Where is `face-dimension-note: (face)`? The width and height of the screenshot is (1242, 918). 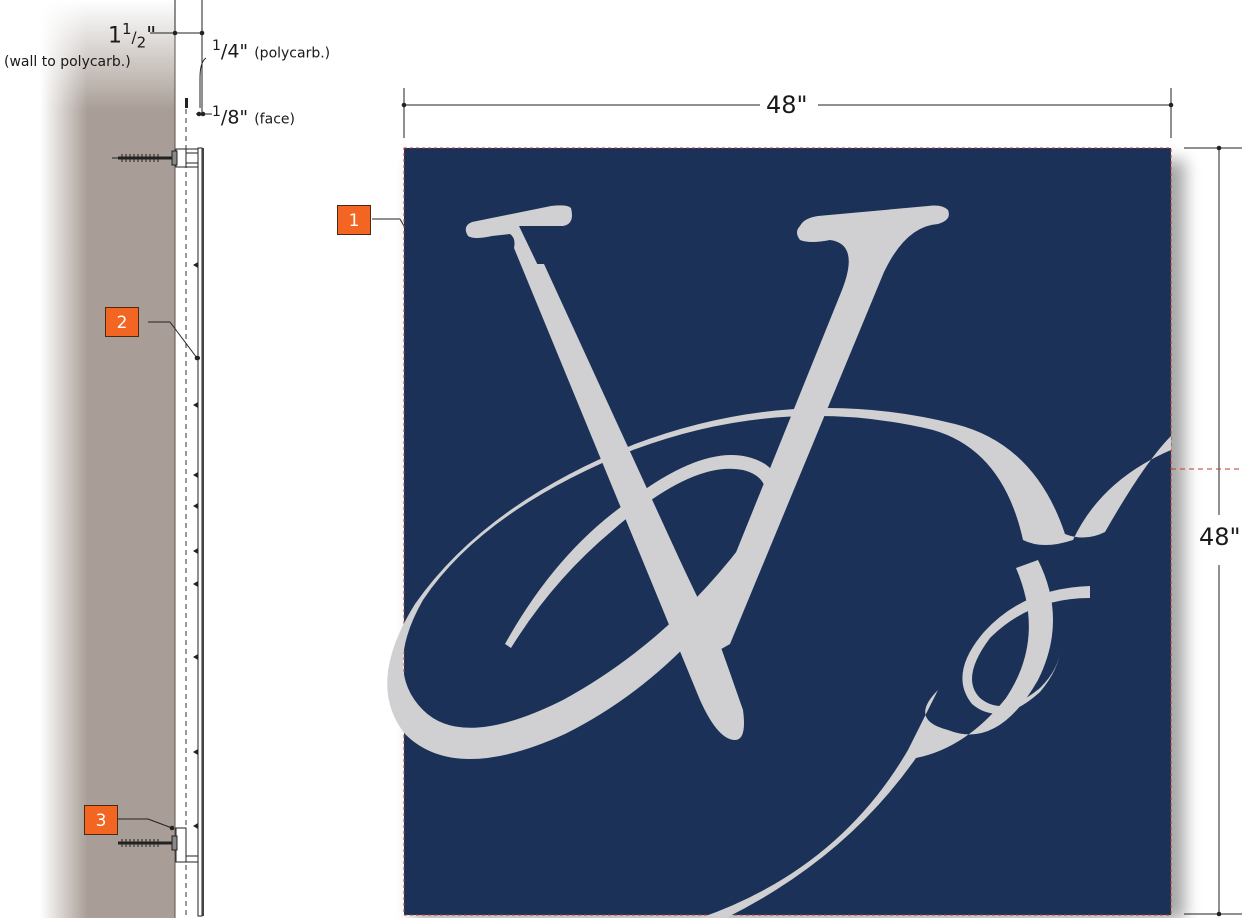
face-dimension-note: (face) is located at coordinates (274, 119).